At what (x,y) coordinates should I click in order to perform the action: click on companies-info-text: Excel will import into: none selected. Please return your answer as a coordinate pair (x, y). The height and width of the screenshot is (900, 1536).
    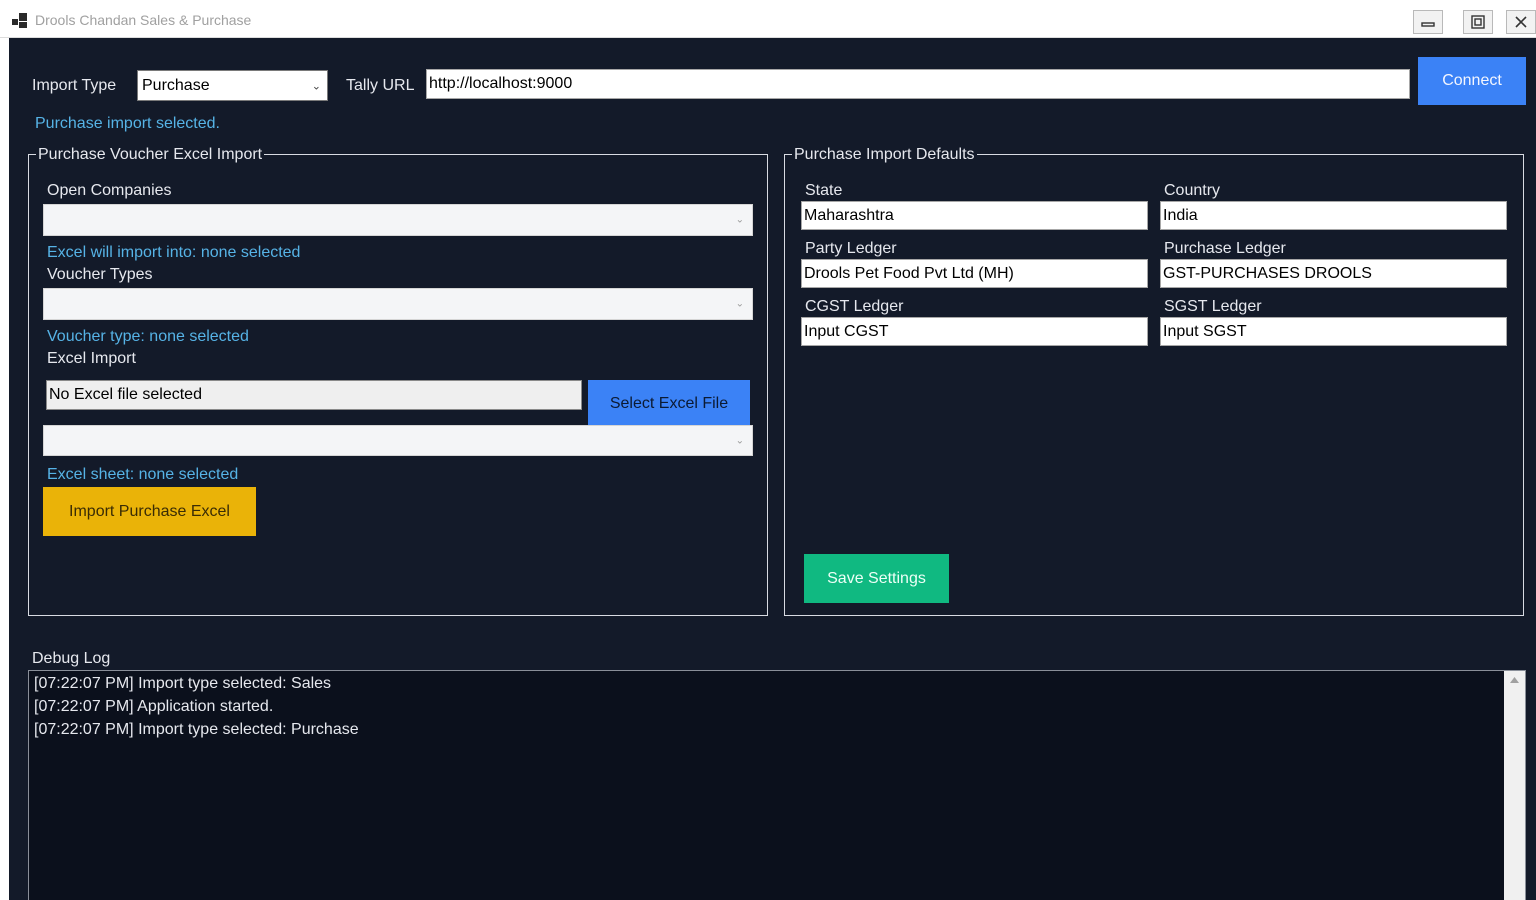
    Looking at the image, I should click on (174, 252).